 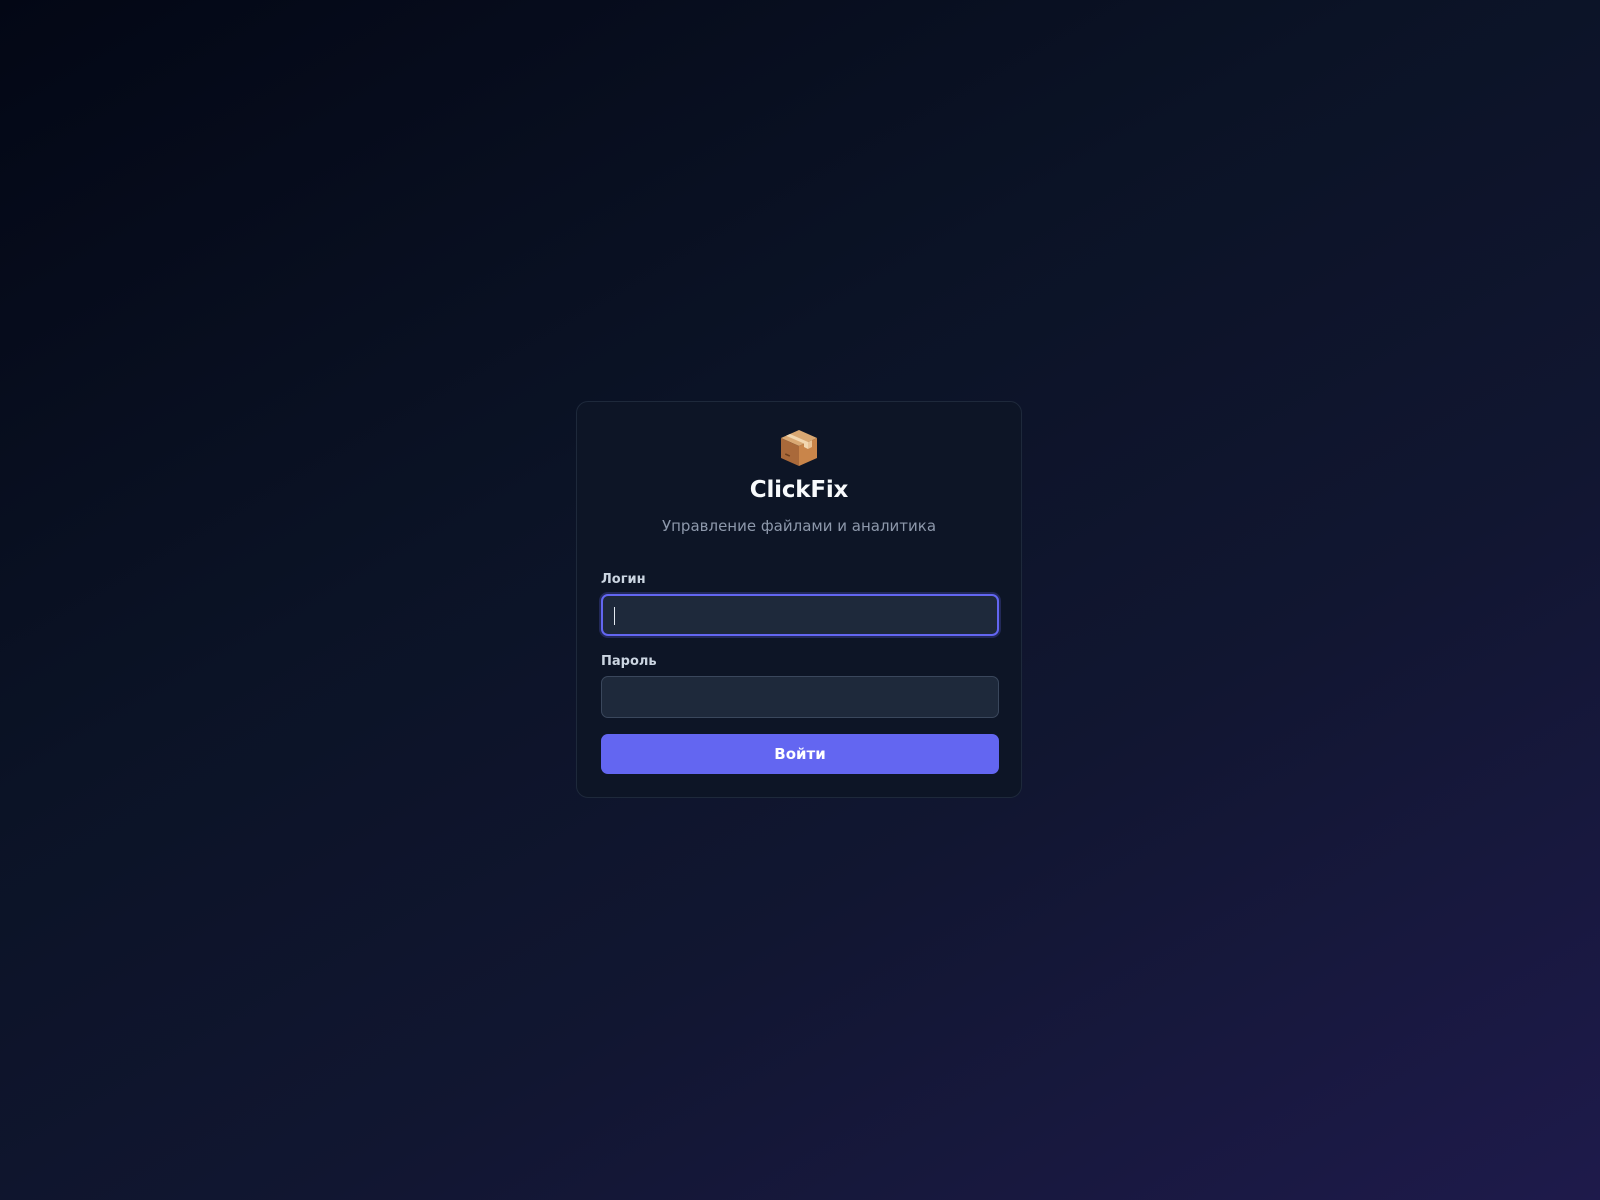 I want to click on package-icon, so click(x=799, y=448).